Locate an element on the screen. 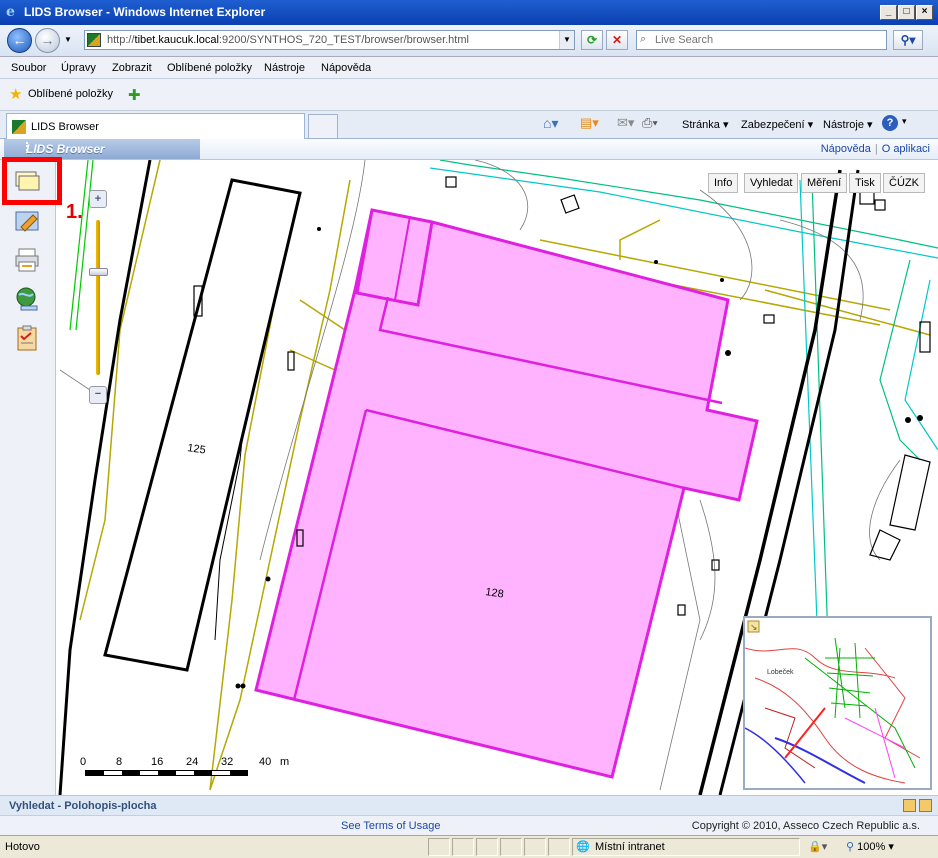 This screenshot has height=858, width=938. menu-upravy: Úpravy is located at coordinates (78, 68).